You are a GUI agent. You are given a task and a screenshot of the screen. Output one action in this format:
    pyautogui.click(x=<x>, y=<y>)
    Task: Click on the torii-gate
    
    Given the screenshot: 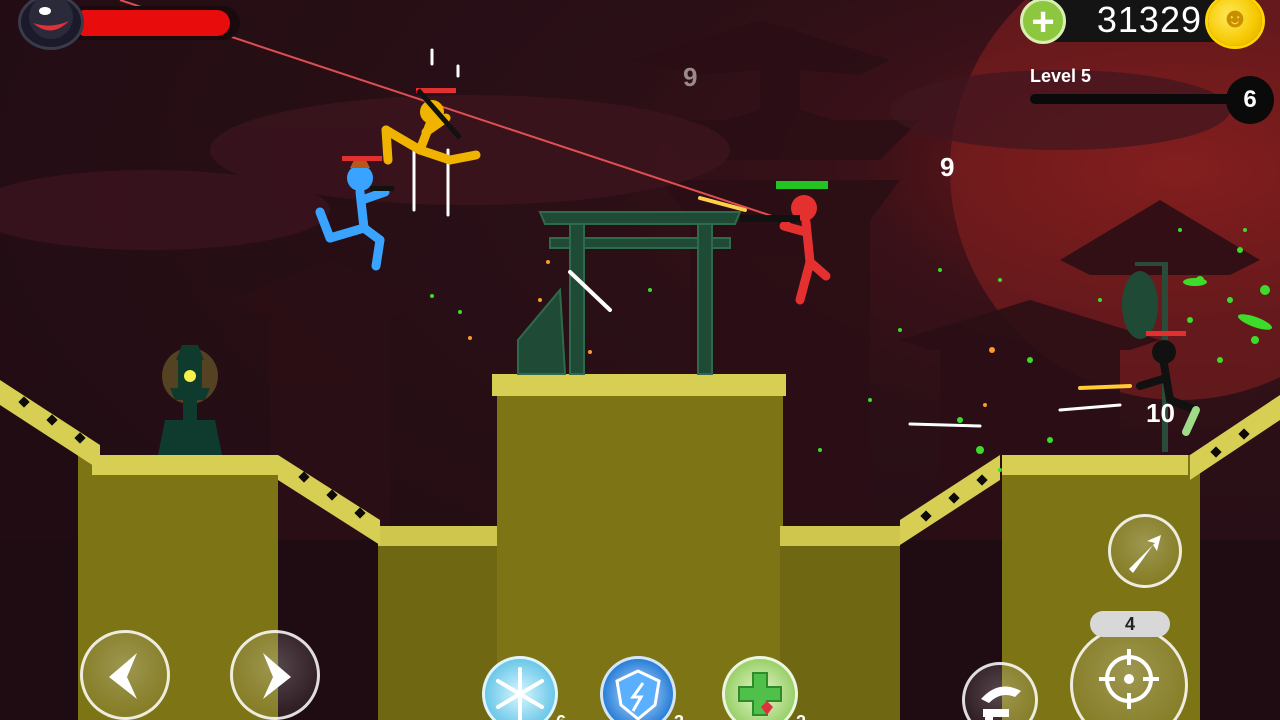 What is the action you would take?
    pyautogui.click(x=629, y=293)
    